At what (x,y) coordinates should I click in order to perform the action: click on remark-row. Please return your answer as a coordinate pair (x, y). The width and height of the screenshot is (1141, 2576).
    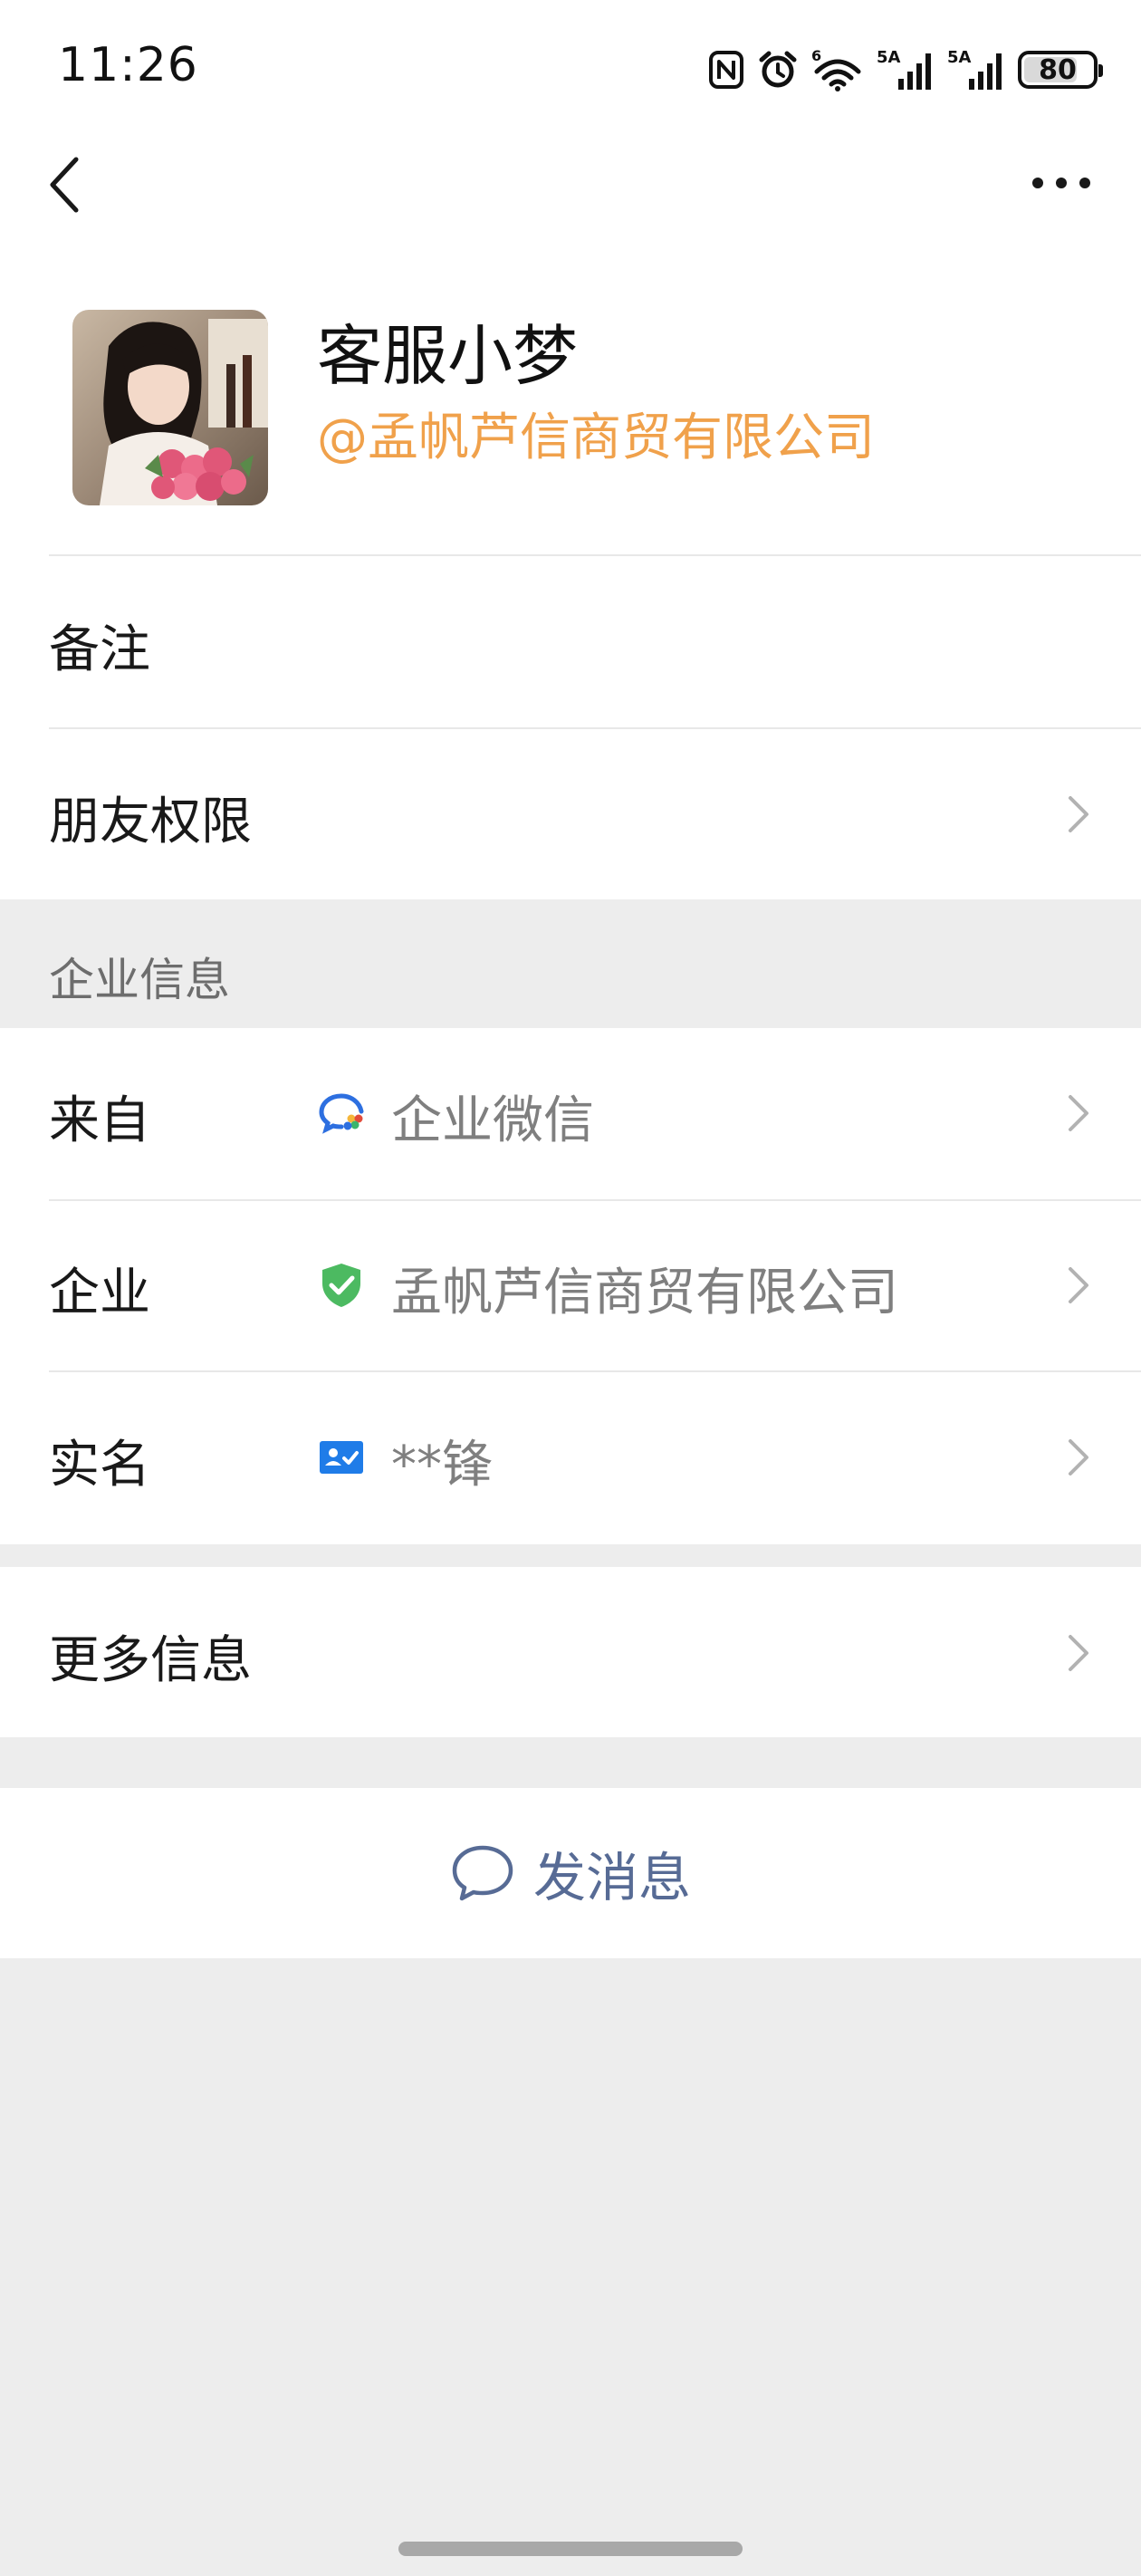
    Looking at the image, I should click on (570, 642).